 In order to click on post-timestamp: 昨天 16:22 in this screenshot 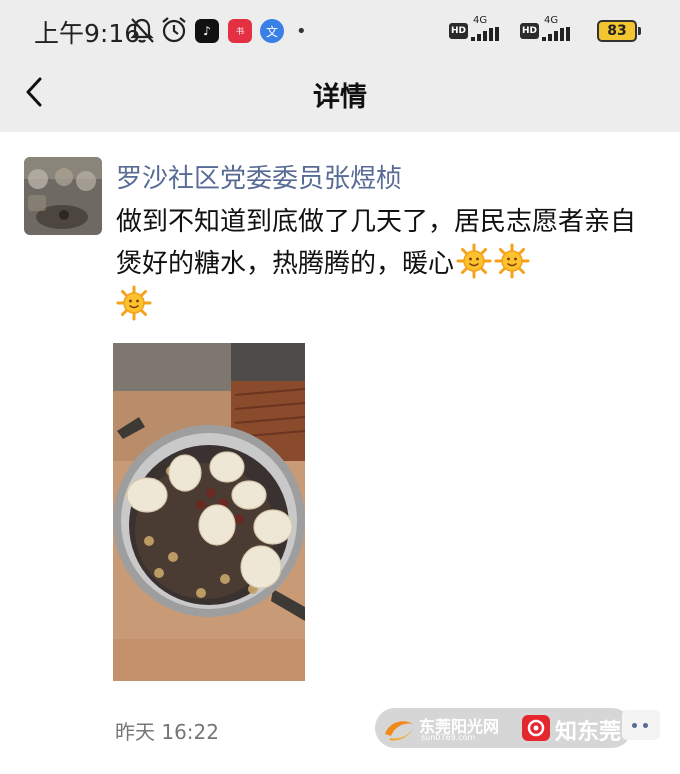, I will do `click(167, 732)`.